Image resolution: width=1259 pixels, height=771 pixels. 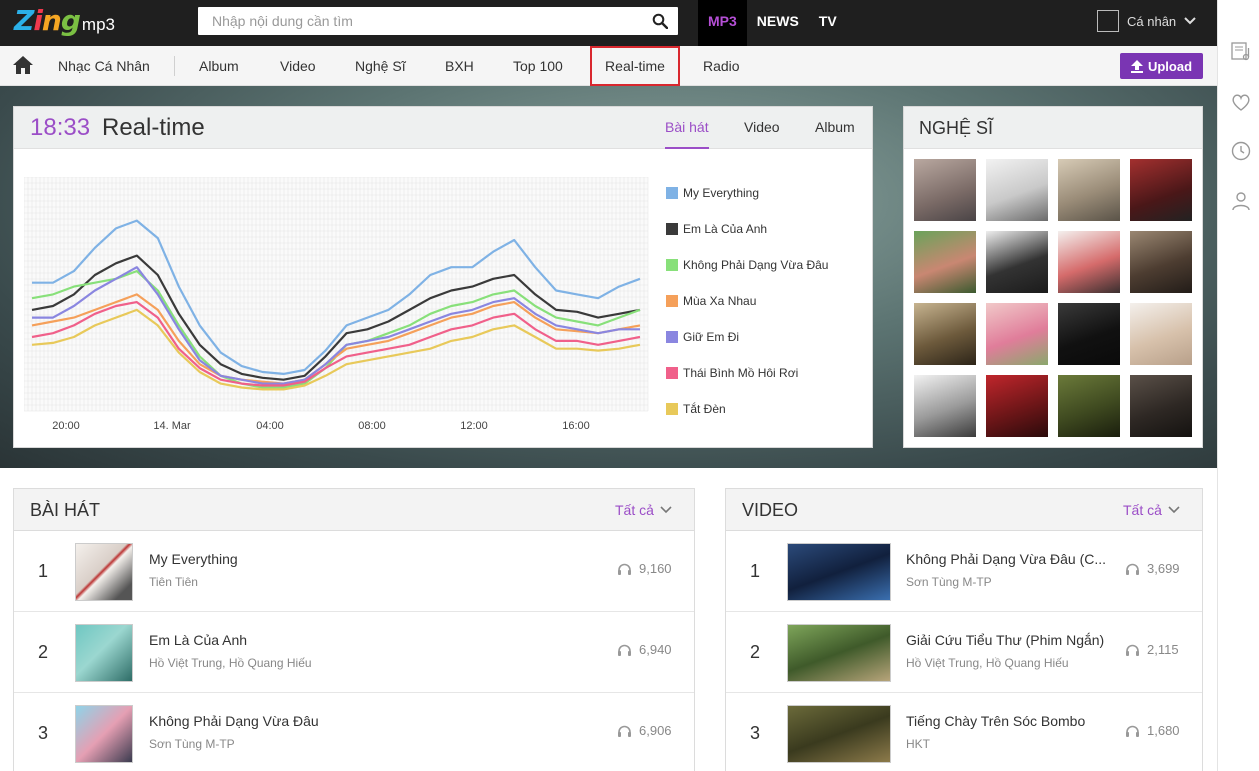 I want to click on tab-album: Album, so click(x=835, y=134).